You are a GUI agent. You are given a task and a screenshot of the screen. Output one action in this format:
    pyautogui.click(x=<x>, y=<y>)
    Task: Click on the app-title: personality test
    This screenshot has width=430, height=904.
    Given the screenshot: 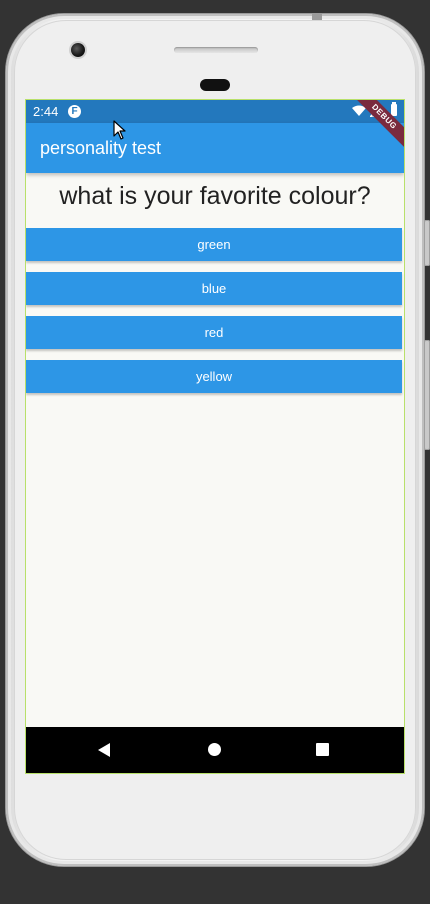 What is the action you would take?
    pyautogui.click(x=101, y=148)
    